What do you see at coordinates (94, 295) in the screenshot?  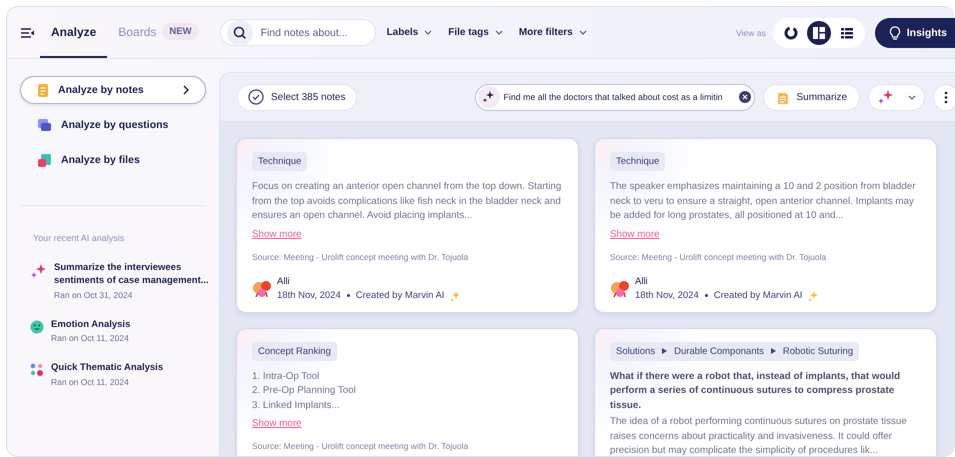 I see `analysis-date: Ran on Oct 31, 2024` at bounding box center [94, 295].